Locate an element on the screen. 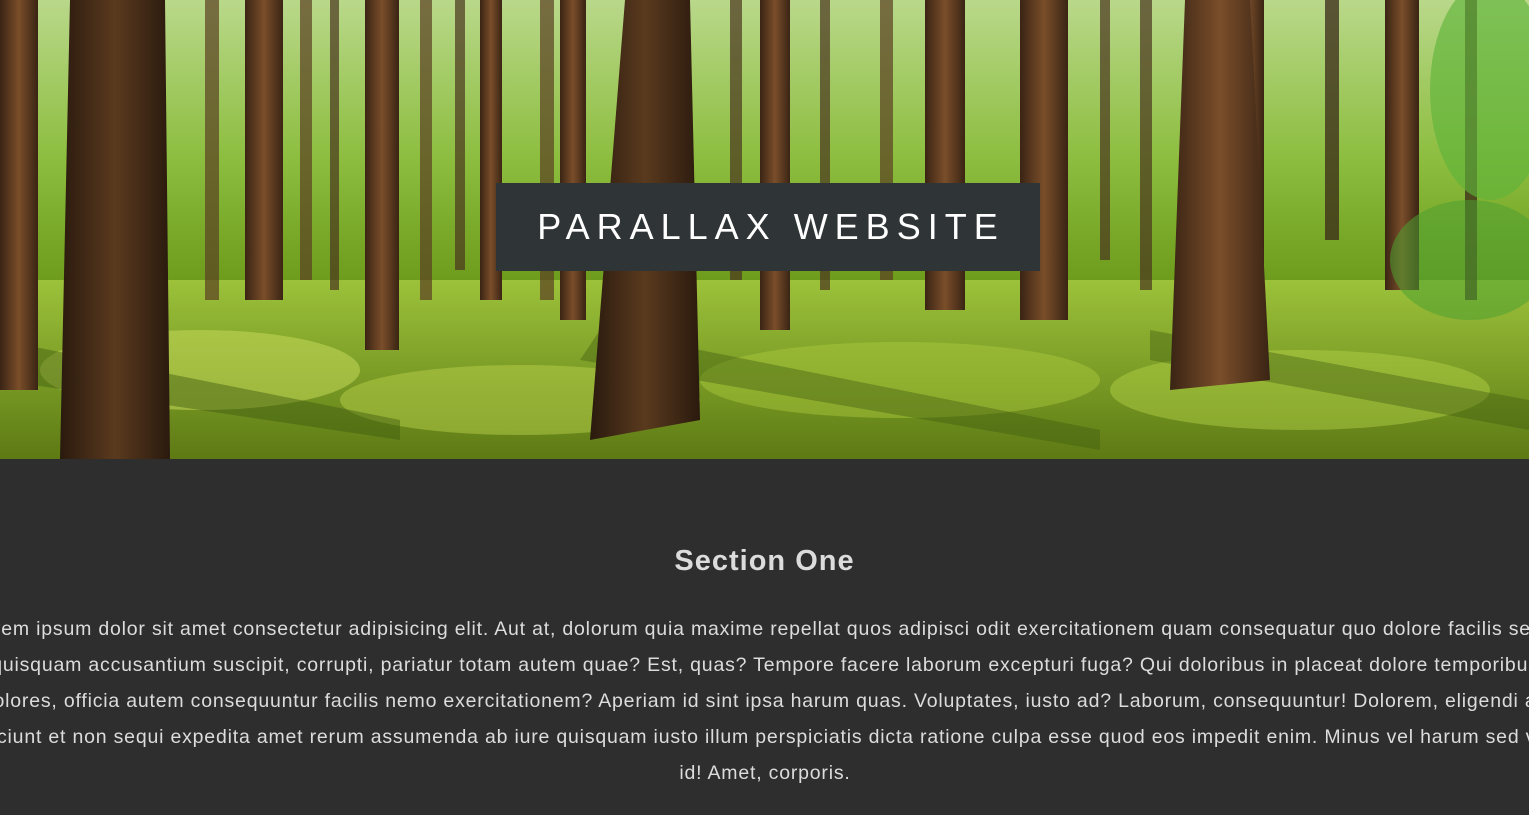 Image resolution: width=1529 pixels, height=815 pixels. hero-title-box: PARALLAX WEBSITE is located at coordinates (768, 227).